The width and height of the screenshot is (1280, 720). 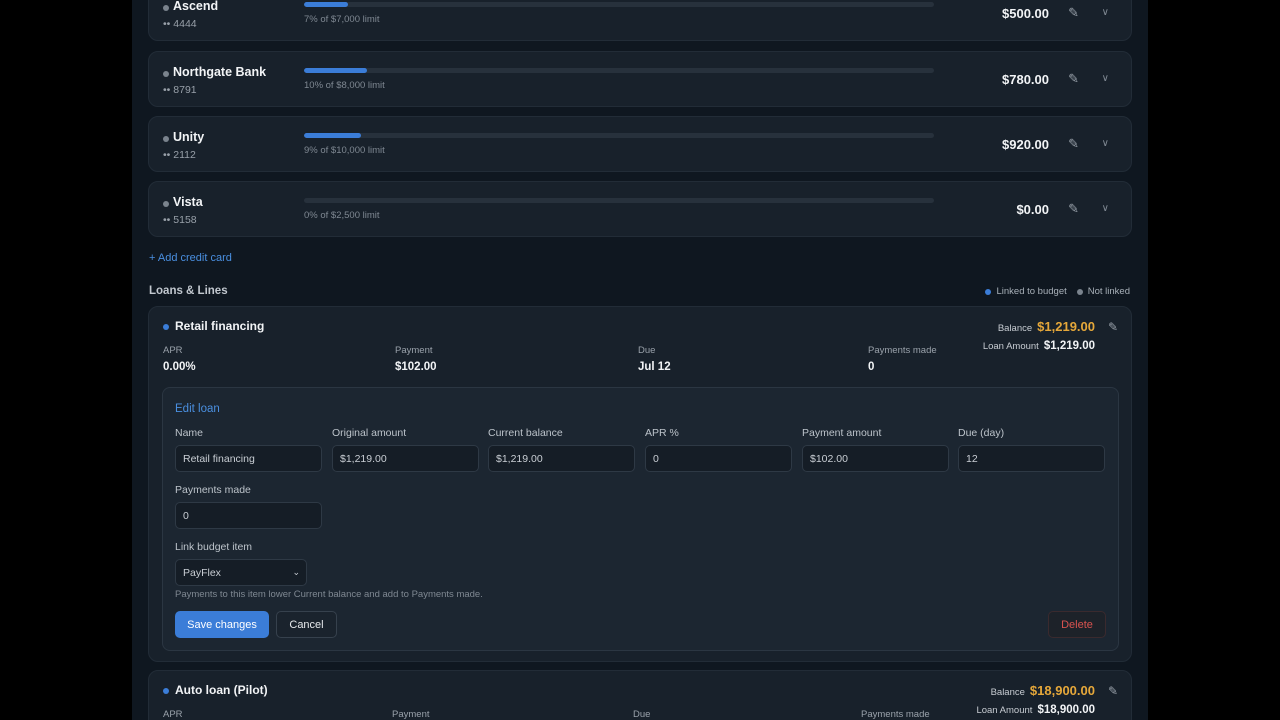 What do you see at coordinates (842, 433) in the screenshot?
I see `field-label: Payment amount` at bounding box center [842, 433].